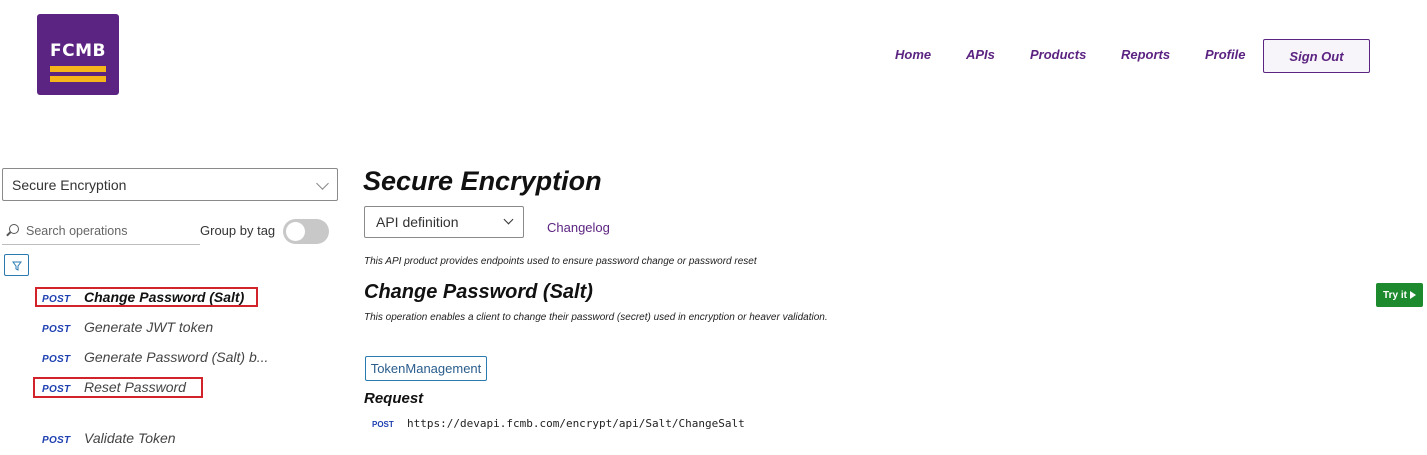 This screenshot has width=1427, height=455. I want to click on nav-apis-link: APIs, so click(980, 54).